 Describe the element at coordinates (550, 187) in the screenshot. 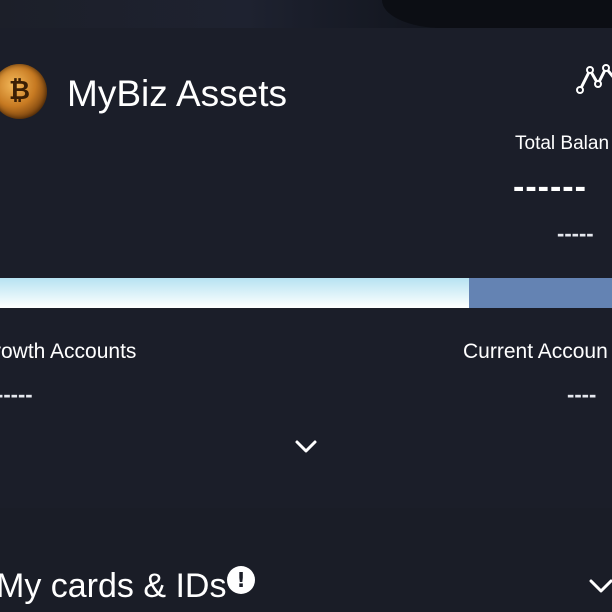

I see `total-balance-value: ------` at that location.